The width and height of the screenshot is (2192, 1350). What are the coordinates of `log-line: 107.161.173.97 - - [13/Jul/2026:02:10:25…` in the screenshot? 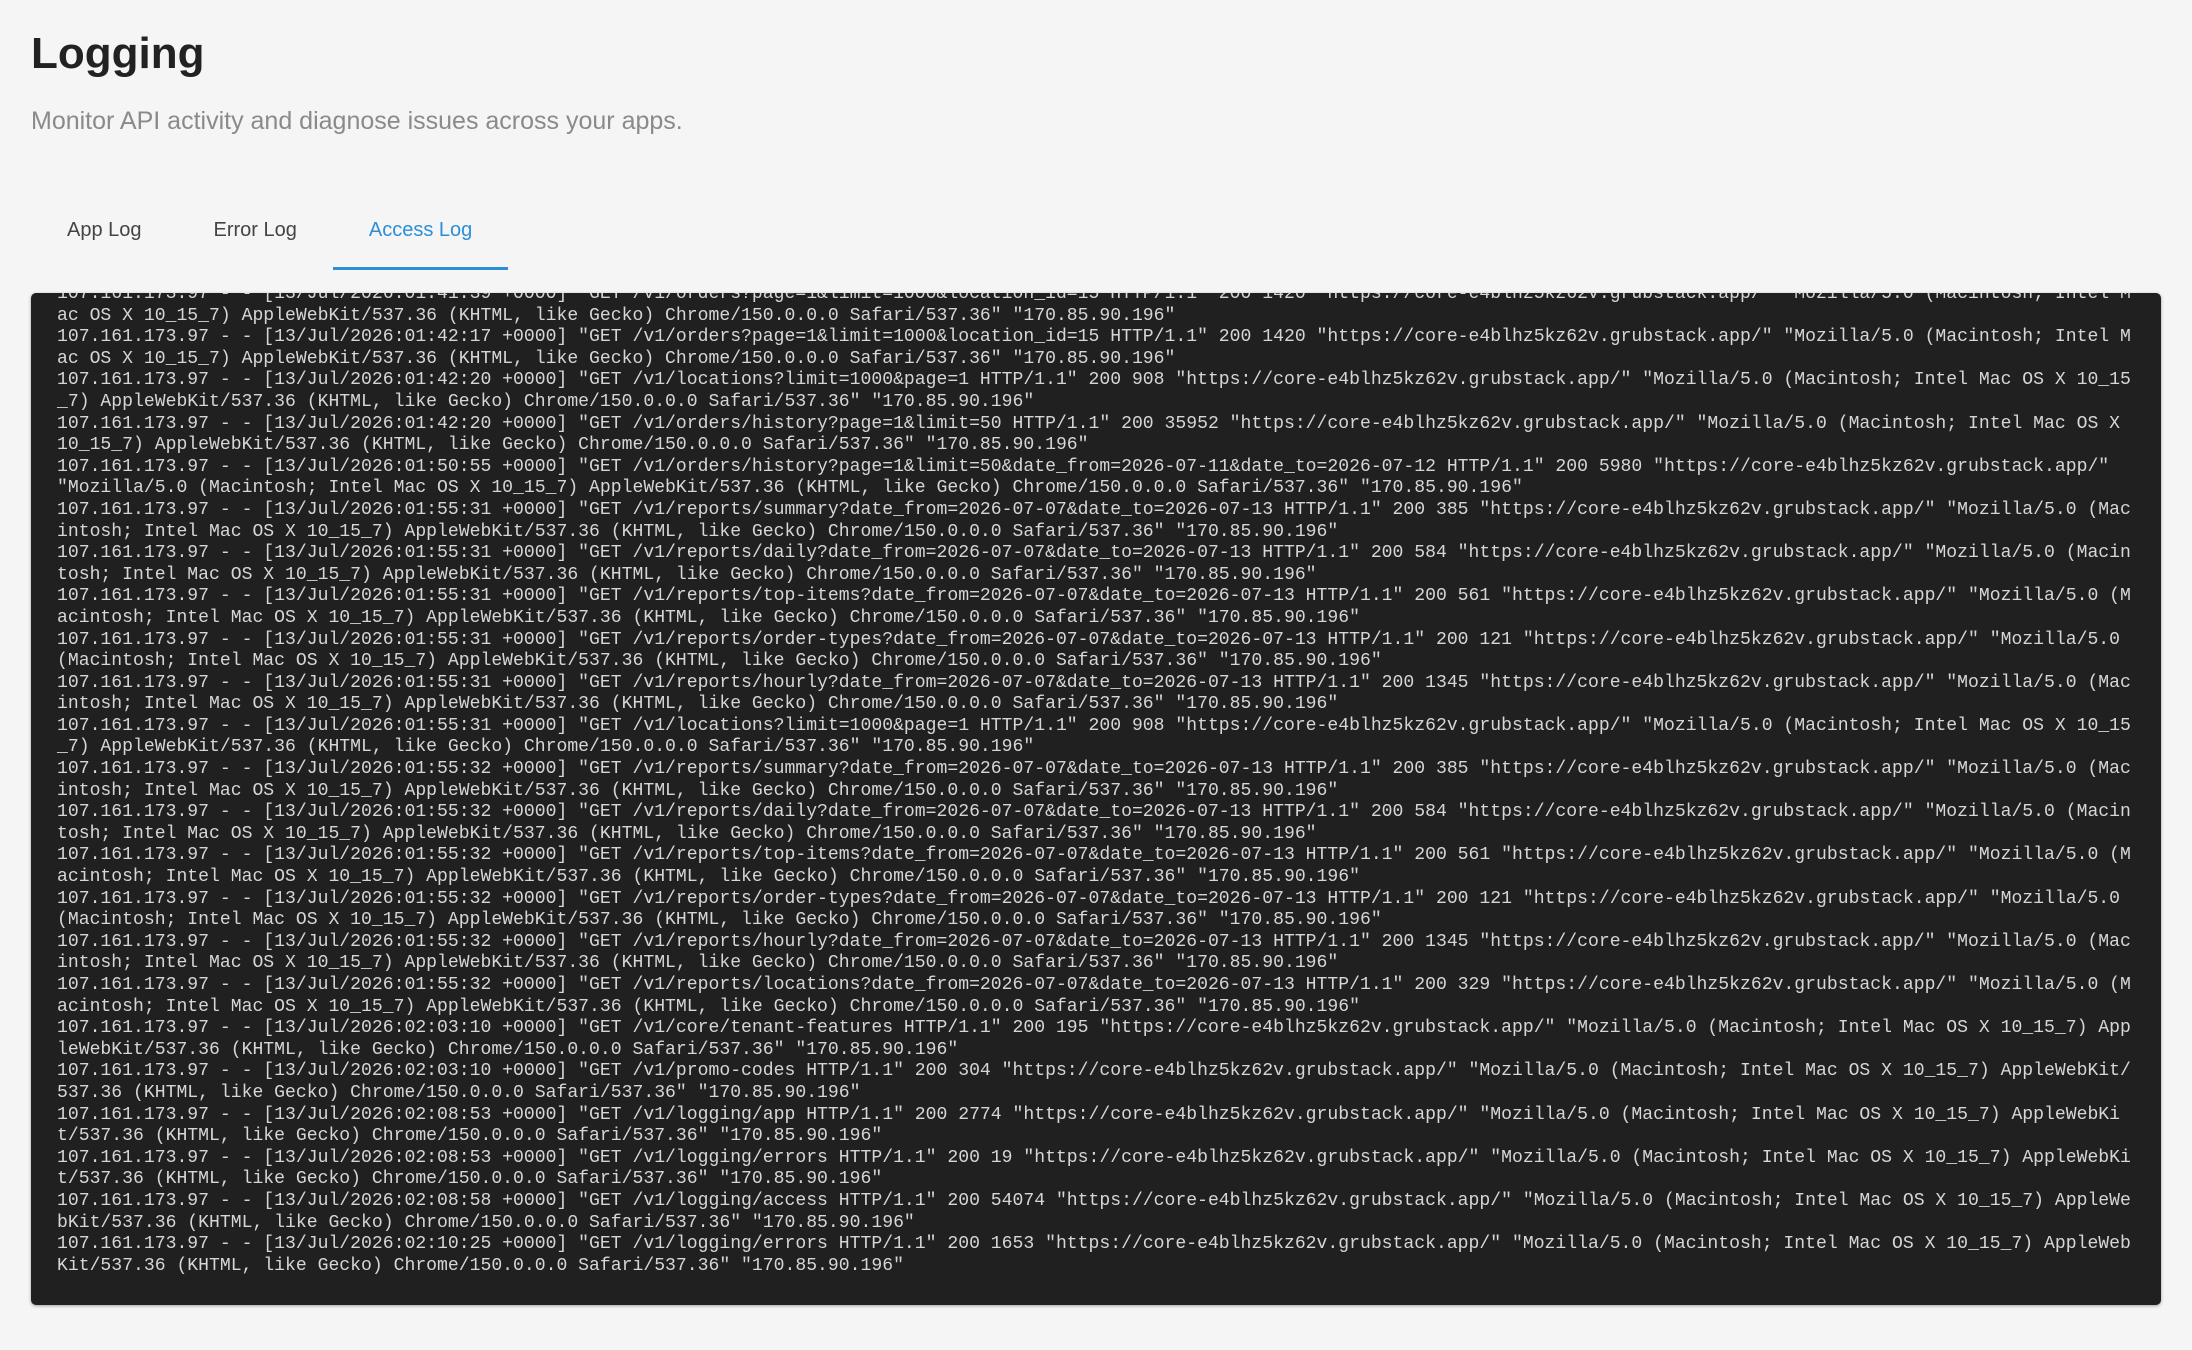 It's located at (1094, 1255).